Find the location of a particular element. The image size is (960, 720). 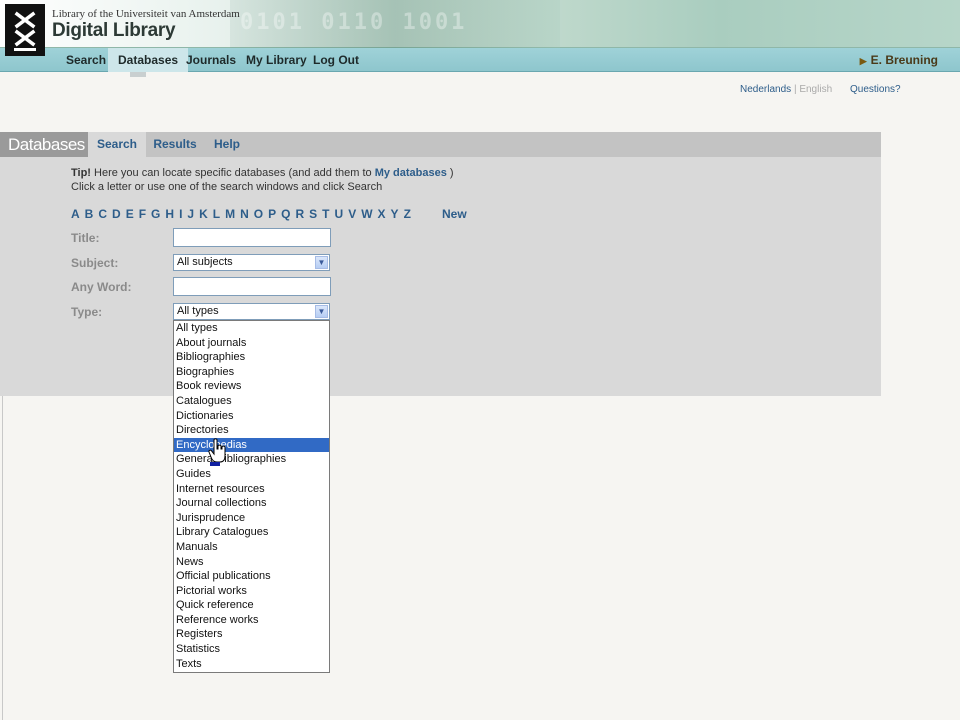

section-title: Databases is located at coordinates (44, 144).